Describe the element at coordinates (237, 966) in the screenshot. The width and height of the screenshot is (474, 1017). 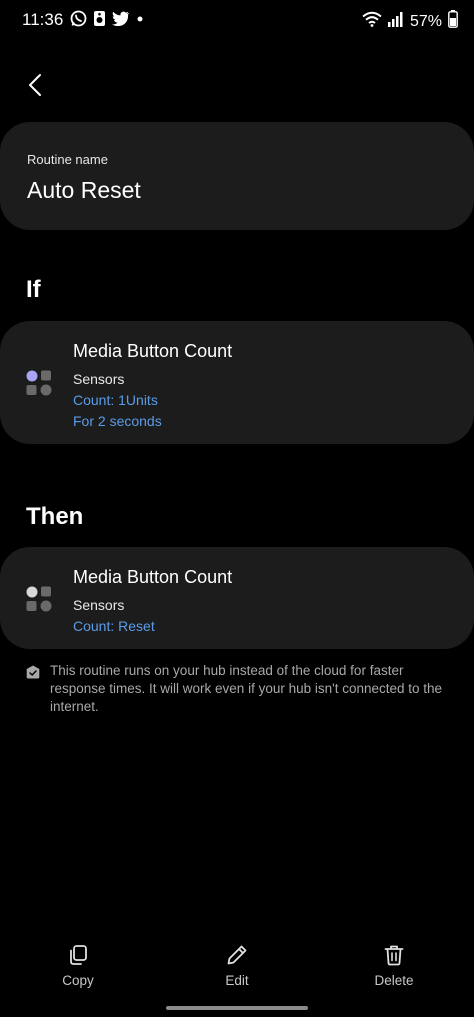
I see `edit-button: Edit` at that location.